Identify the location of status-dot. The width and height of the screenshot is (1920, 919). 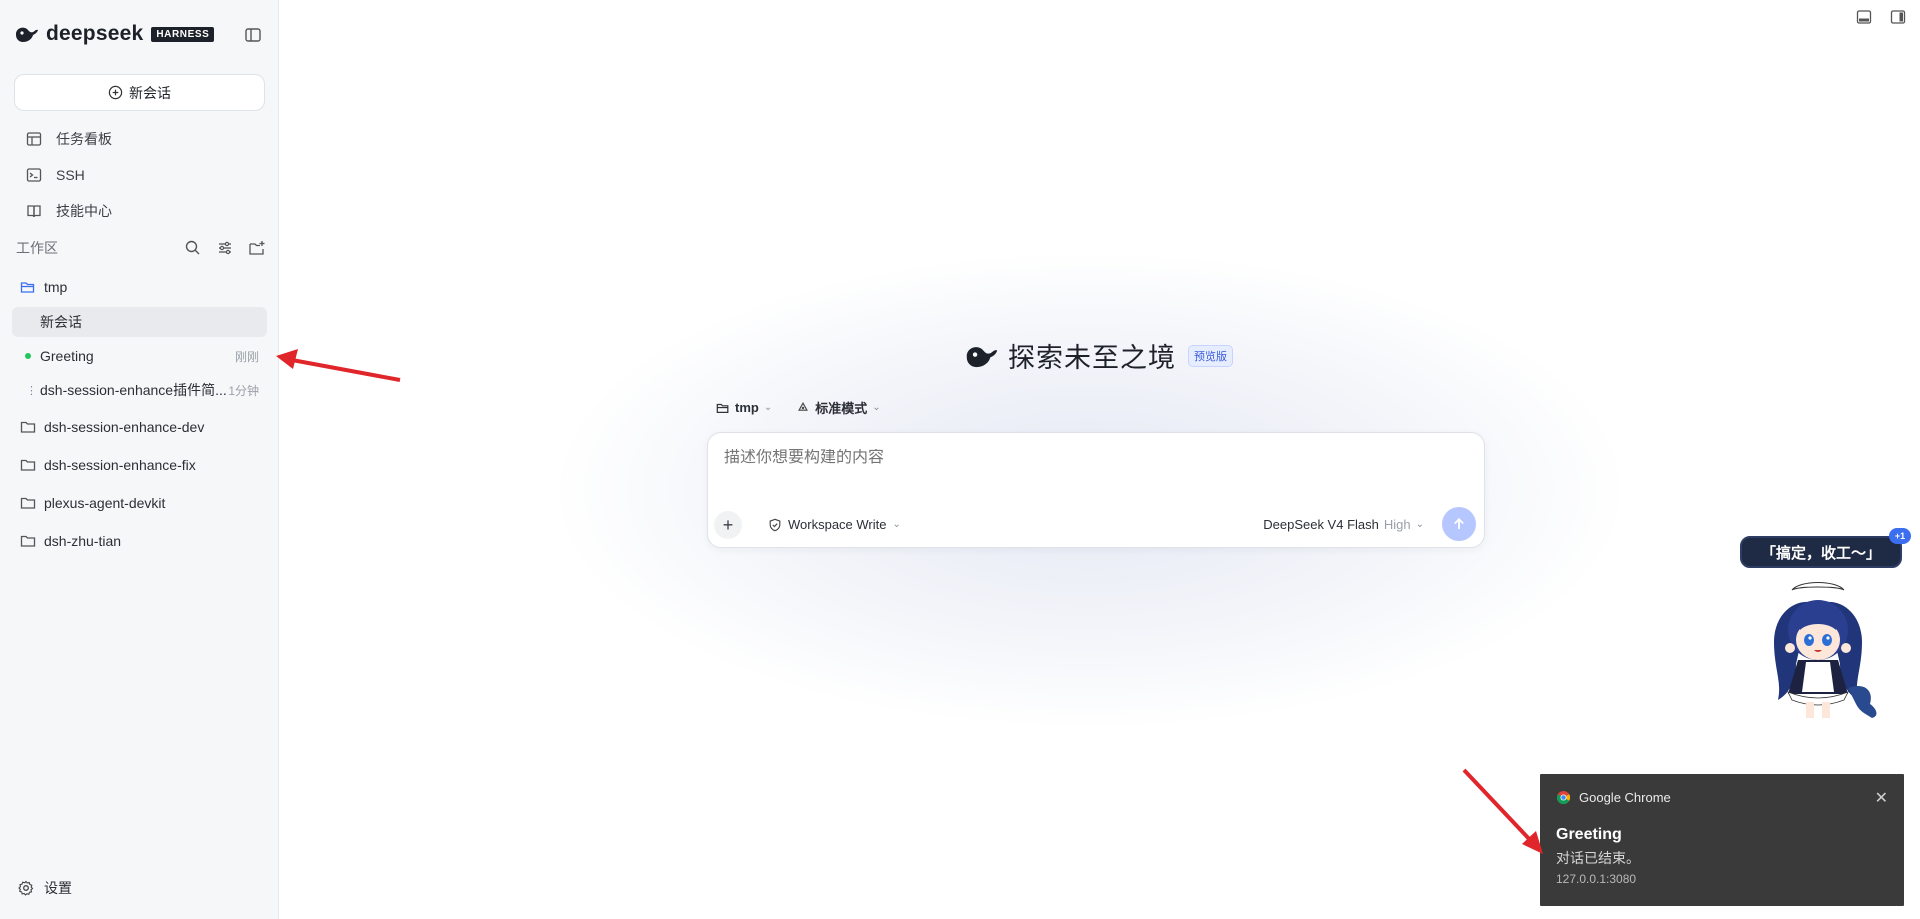
(28, 356).